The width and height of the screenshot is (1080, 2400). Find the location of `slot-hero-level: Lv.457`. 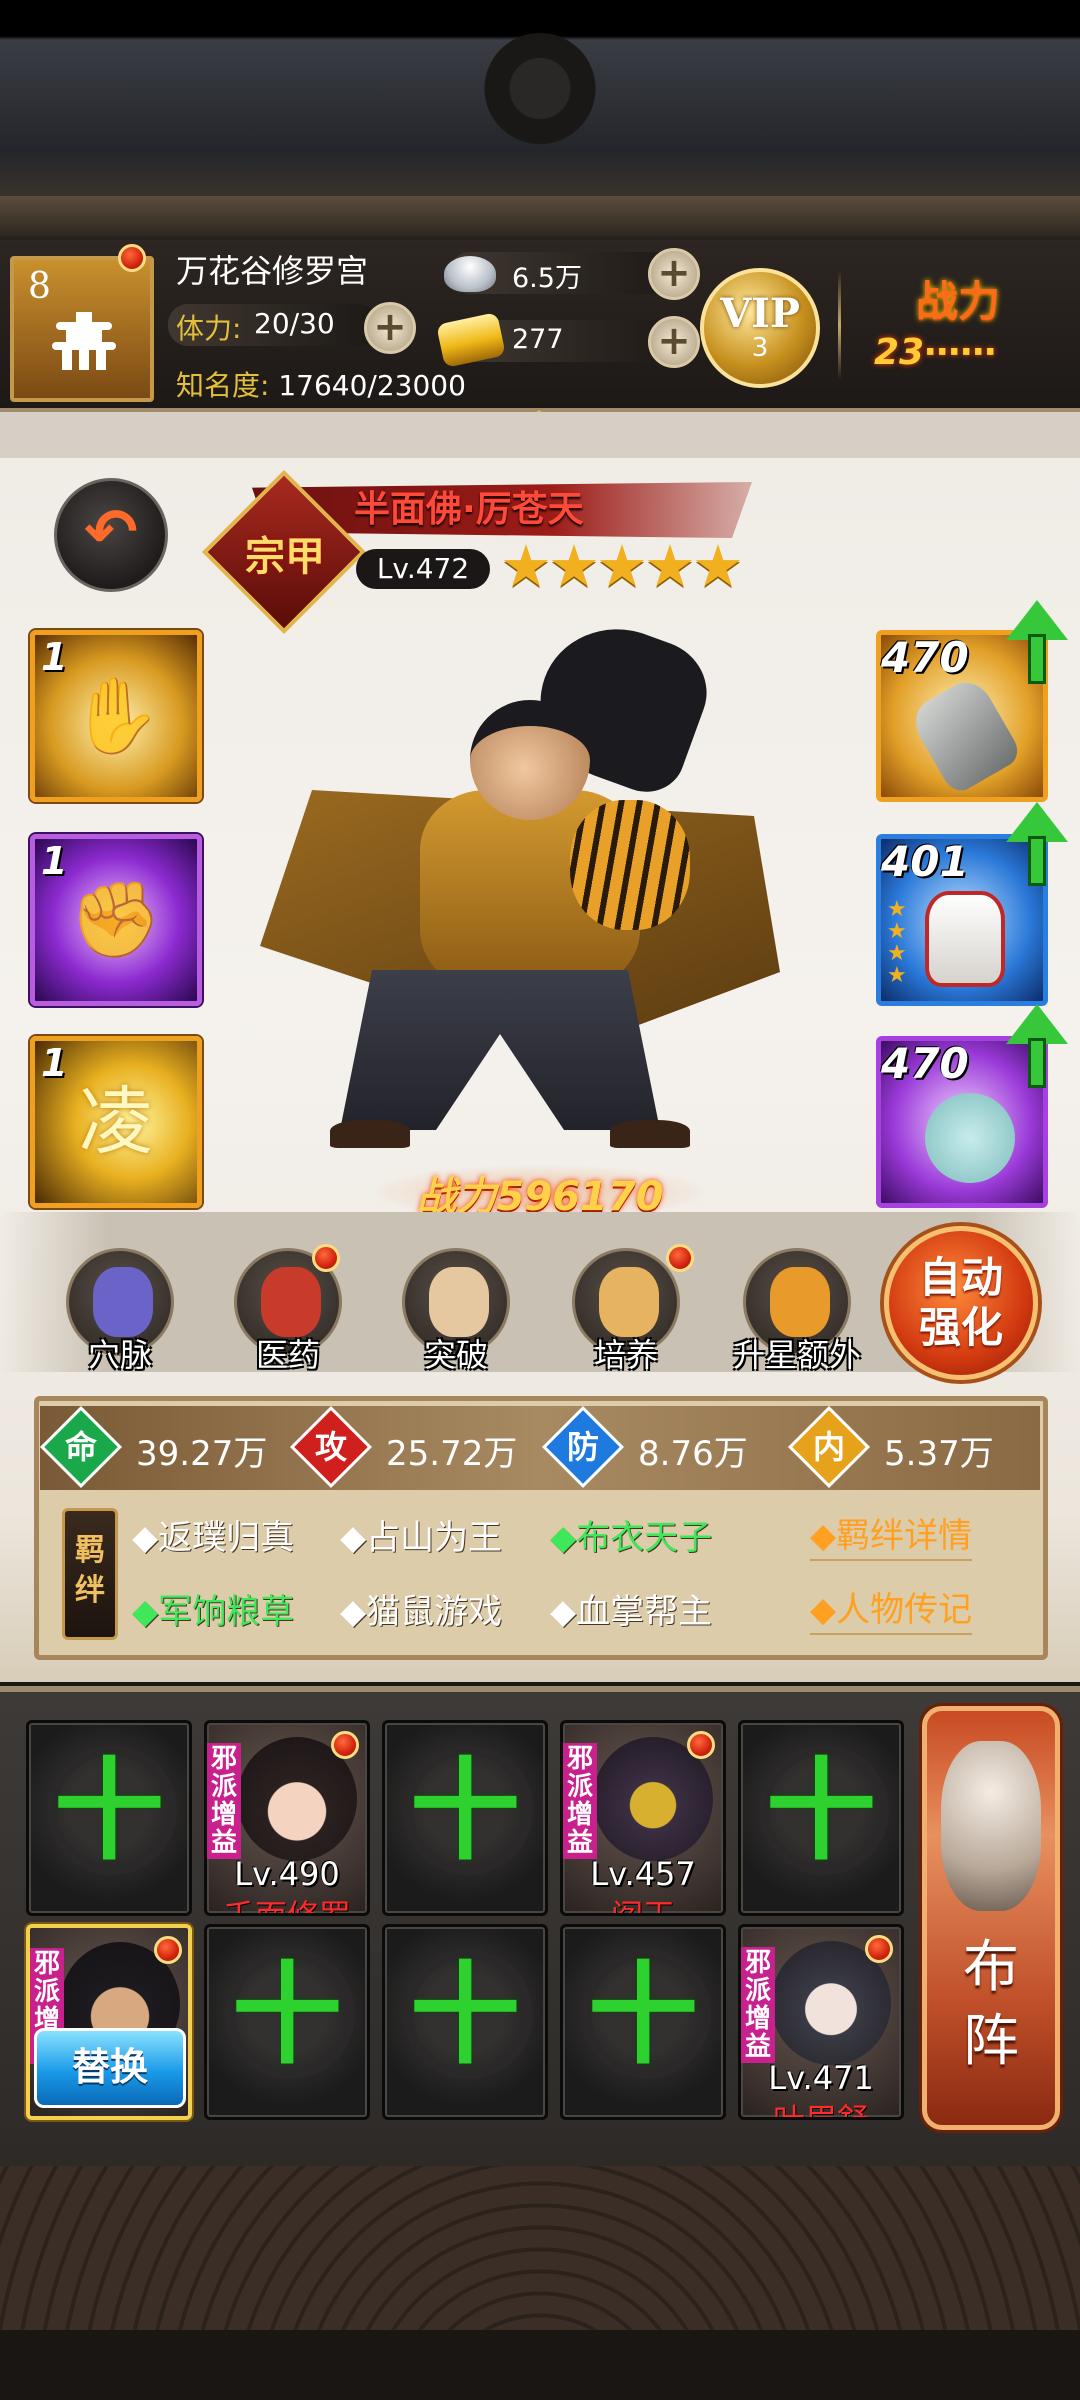

slot-hero-level: Lv.457 is located at coordinates (643, 1874).